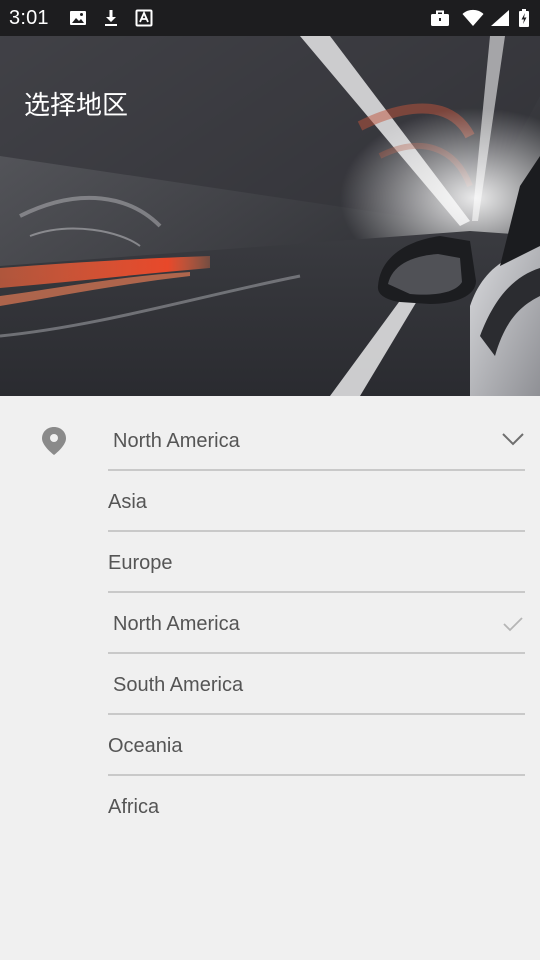 Image resolution: width=540 pixels, height=960 pixels. I want to click on text-a-icon, so click(144, 18).